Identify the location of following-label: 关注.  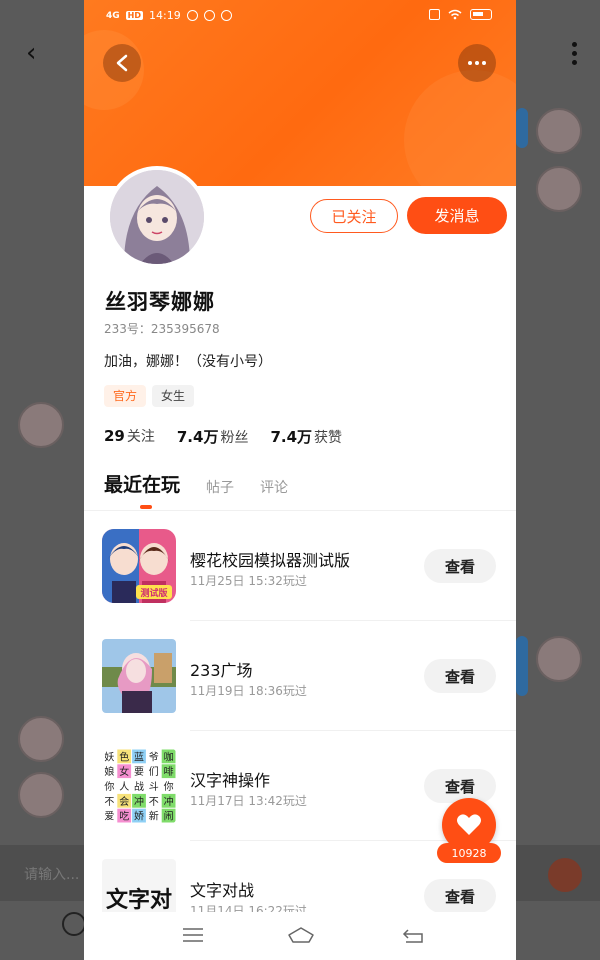
(140, 437).